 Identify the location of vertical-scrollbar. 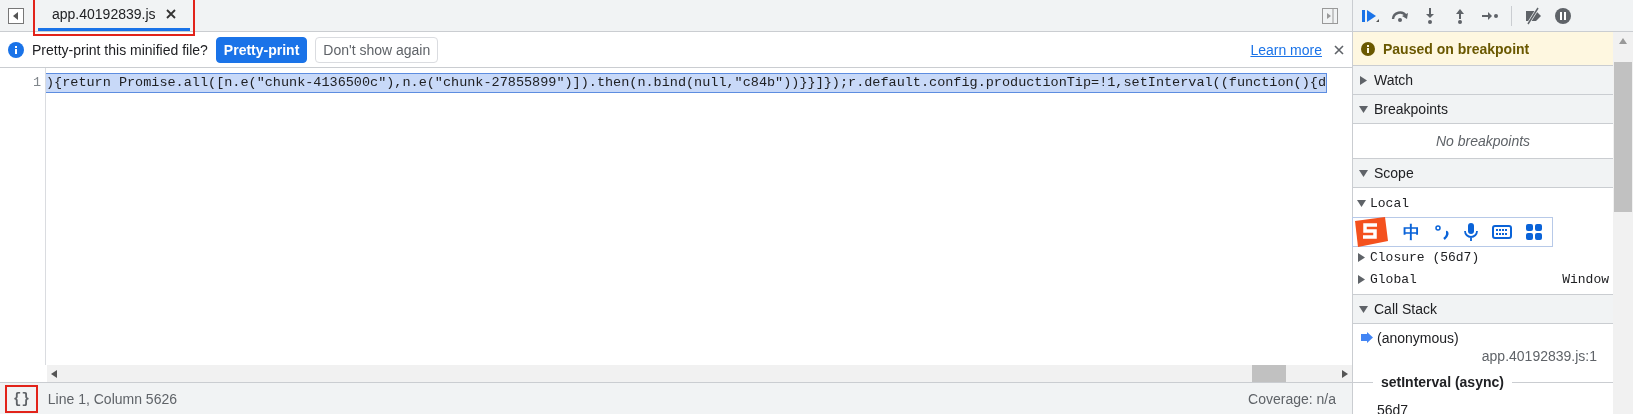
(1623, 223).